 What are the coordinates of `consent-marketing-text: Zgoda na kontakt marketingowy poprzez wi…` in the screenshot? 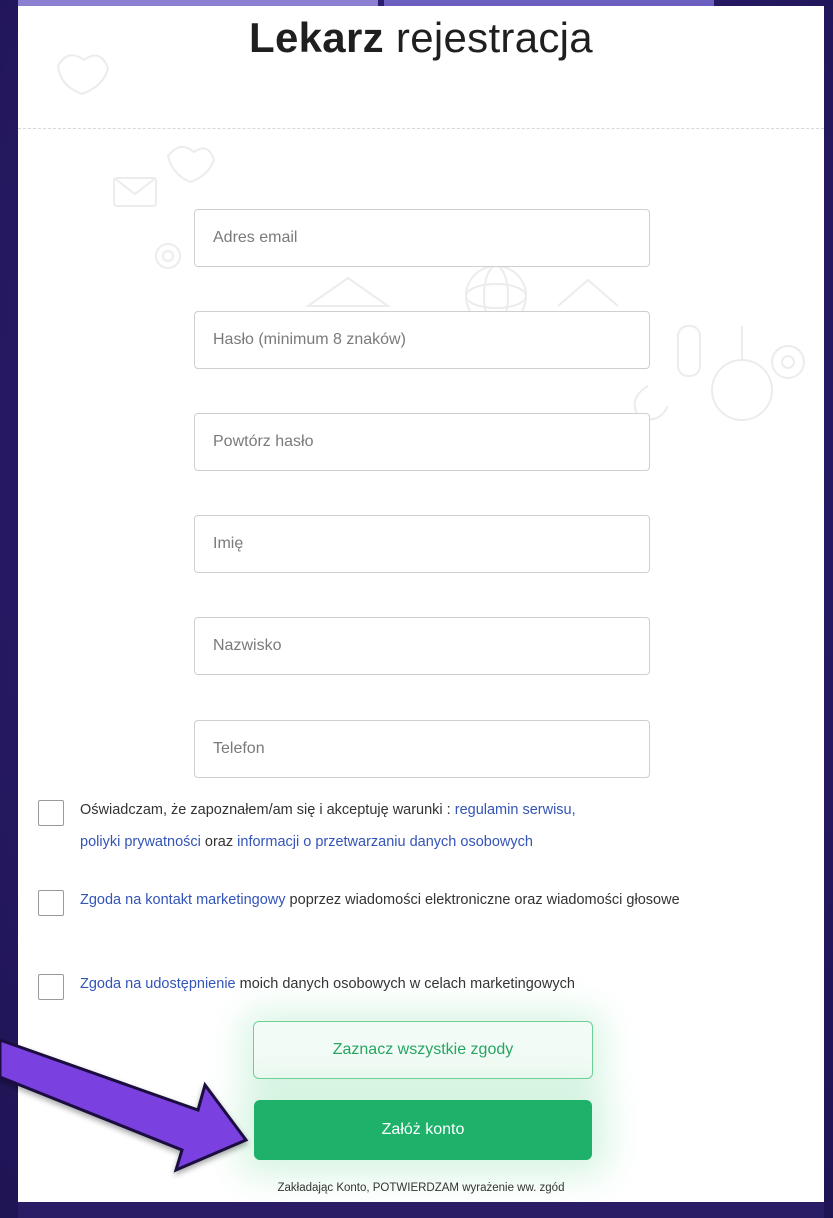 It's located at (420, 900).